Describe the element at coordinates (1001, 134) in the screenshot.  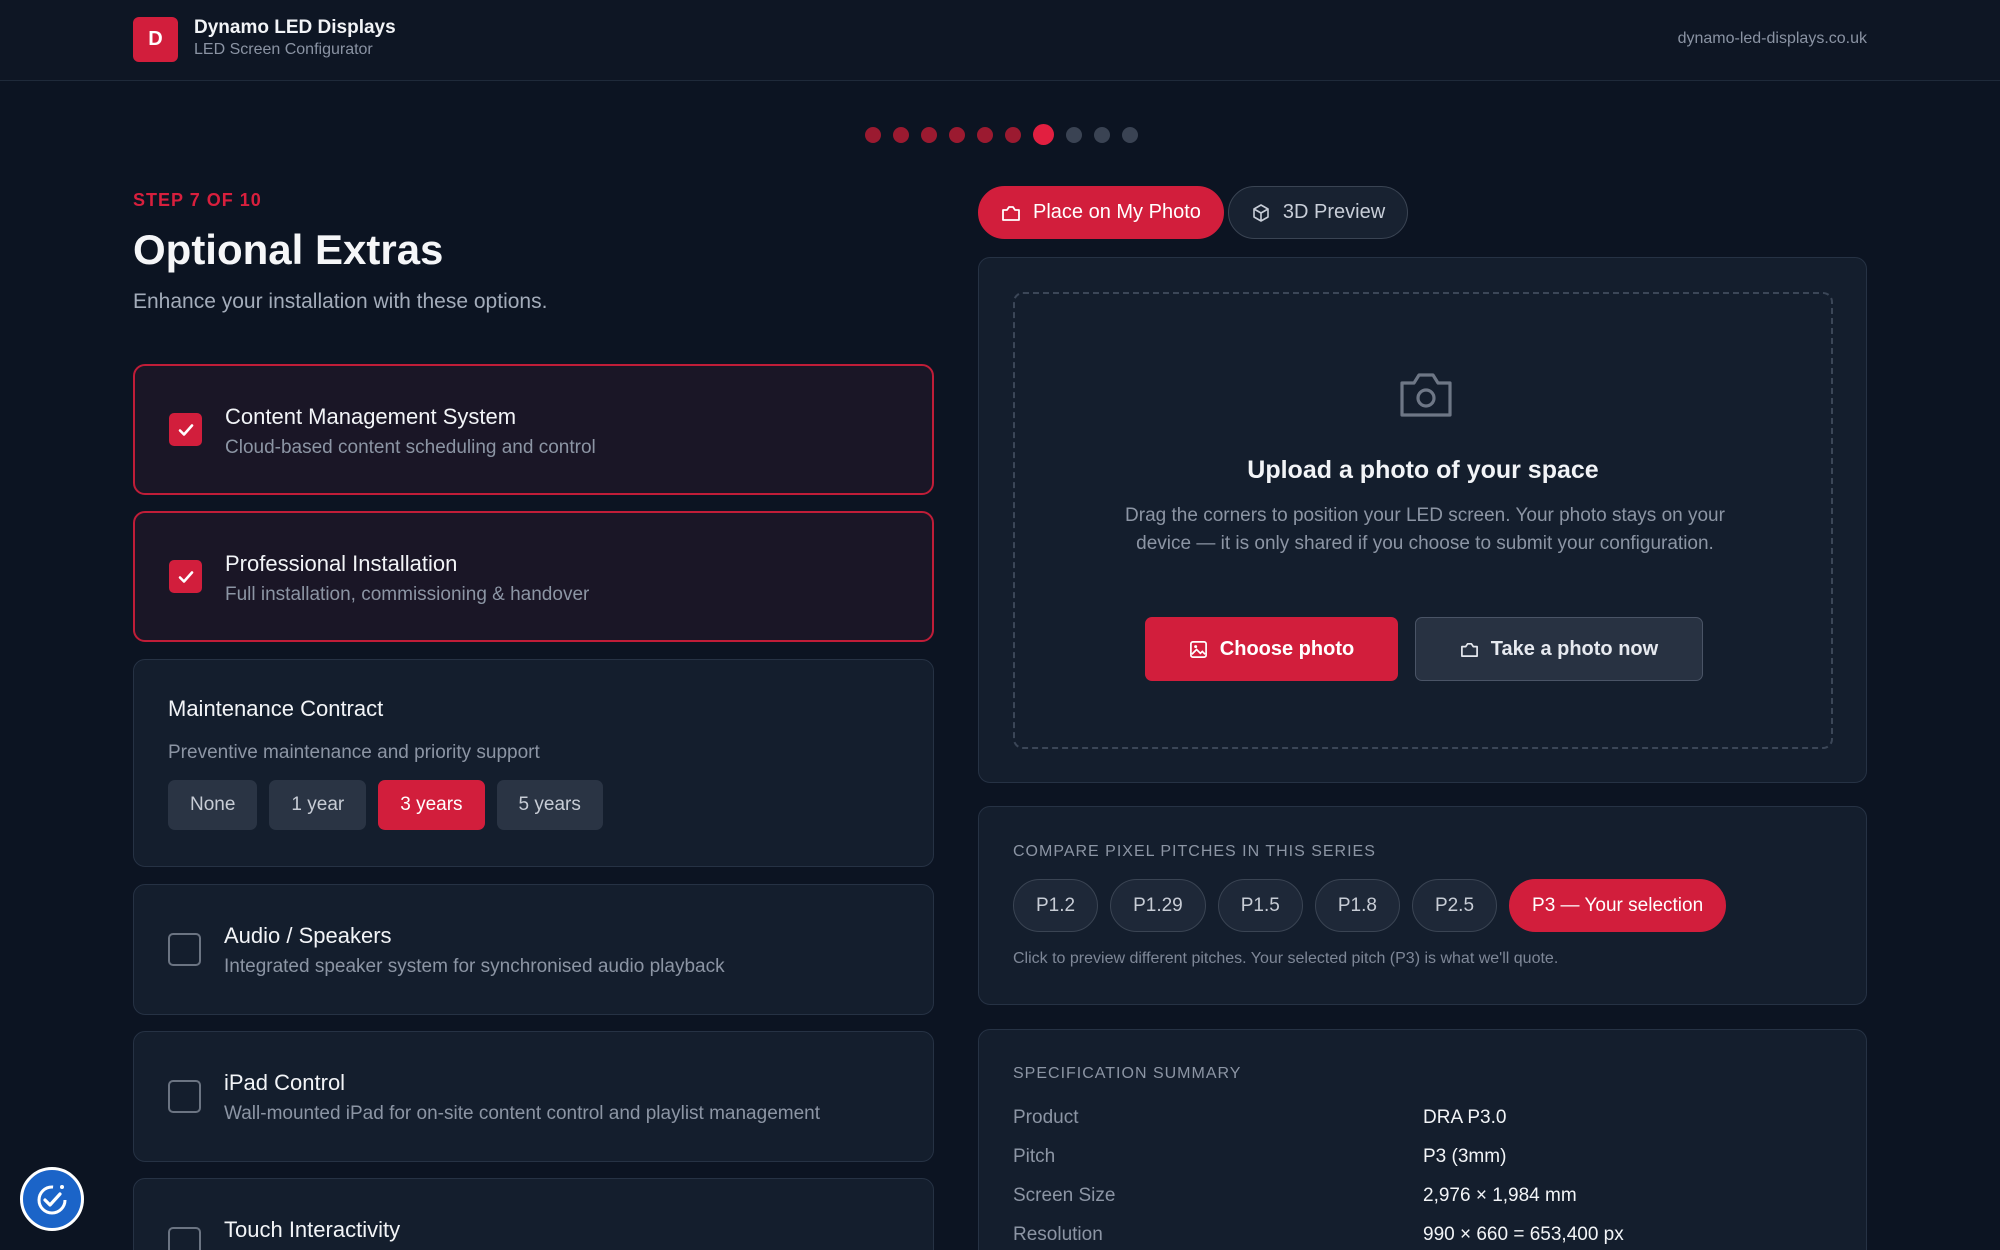
I see `step-progress-dots` at that location.